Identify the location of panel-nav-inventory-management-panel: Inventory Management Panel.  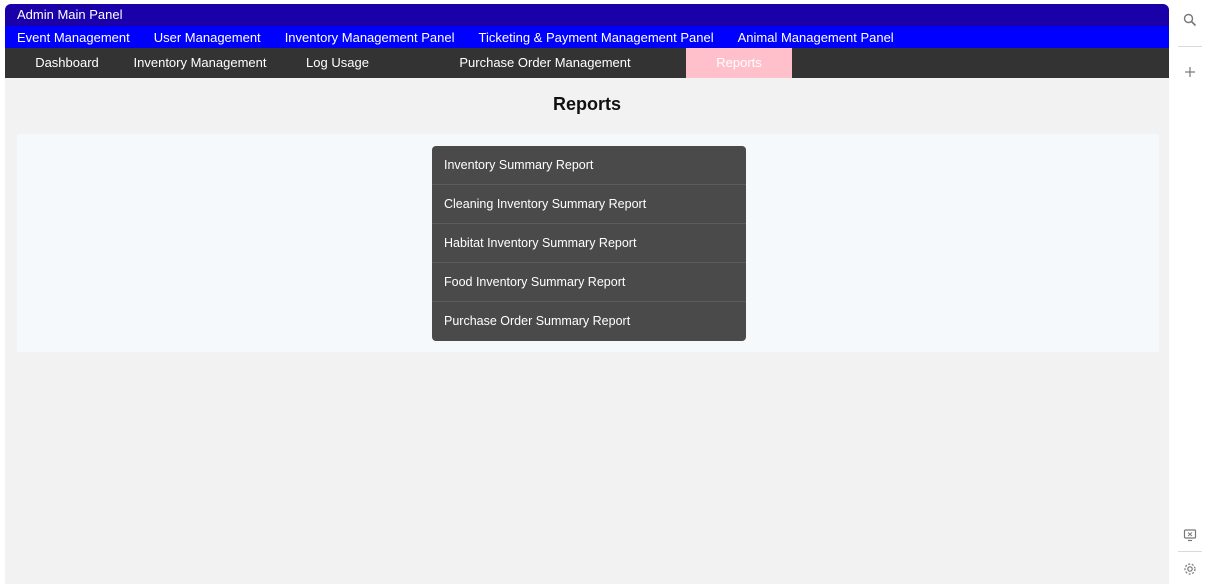
(370, 37).